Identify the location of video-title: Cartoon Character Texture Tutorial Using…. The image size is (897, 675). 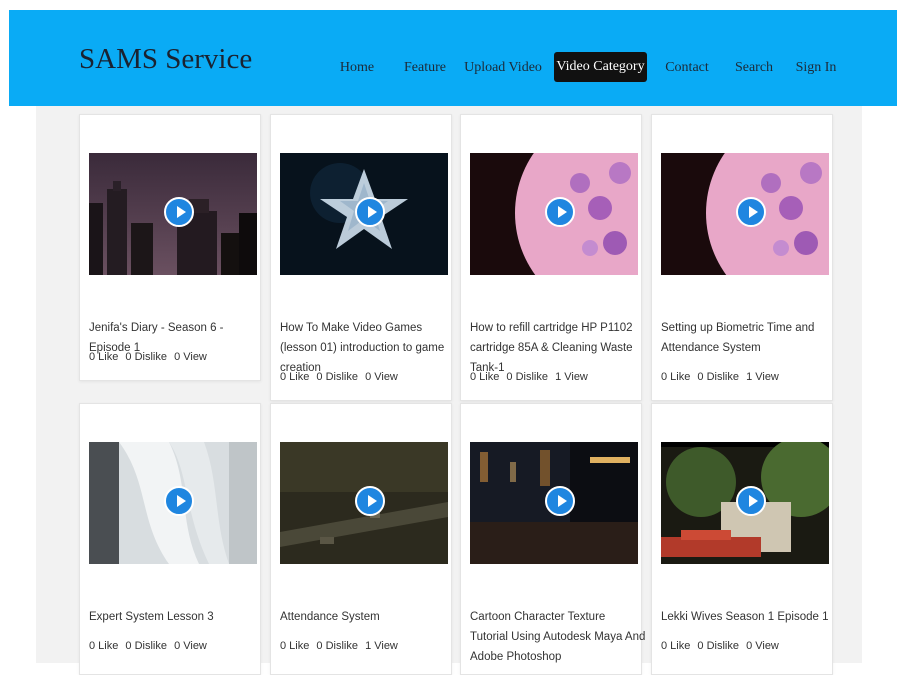
(558, 637).